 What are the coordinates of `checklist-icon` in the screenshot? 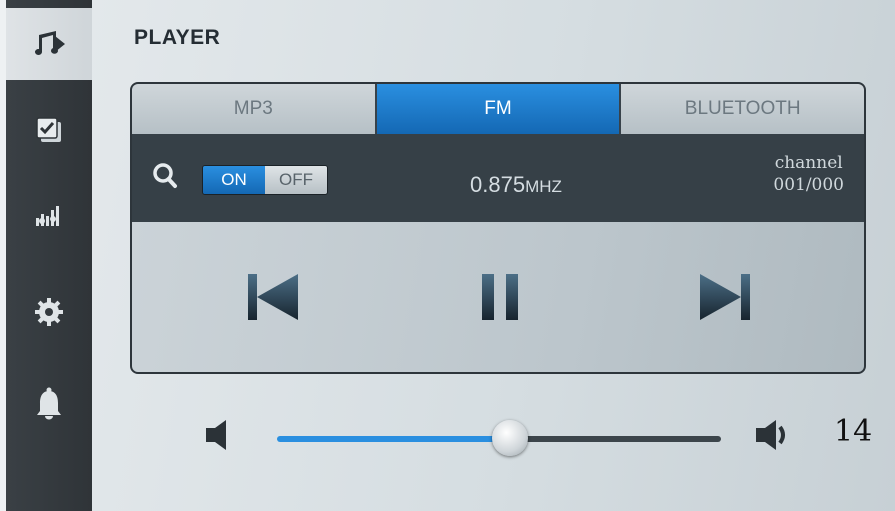 It's located at (48, 129).